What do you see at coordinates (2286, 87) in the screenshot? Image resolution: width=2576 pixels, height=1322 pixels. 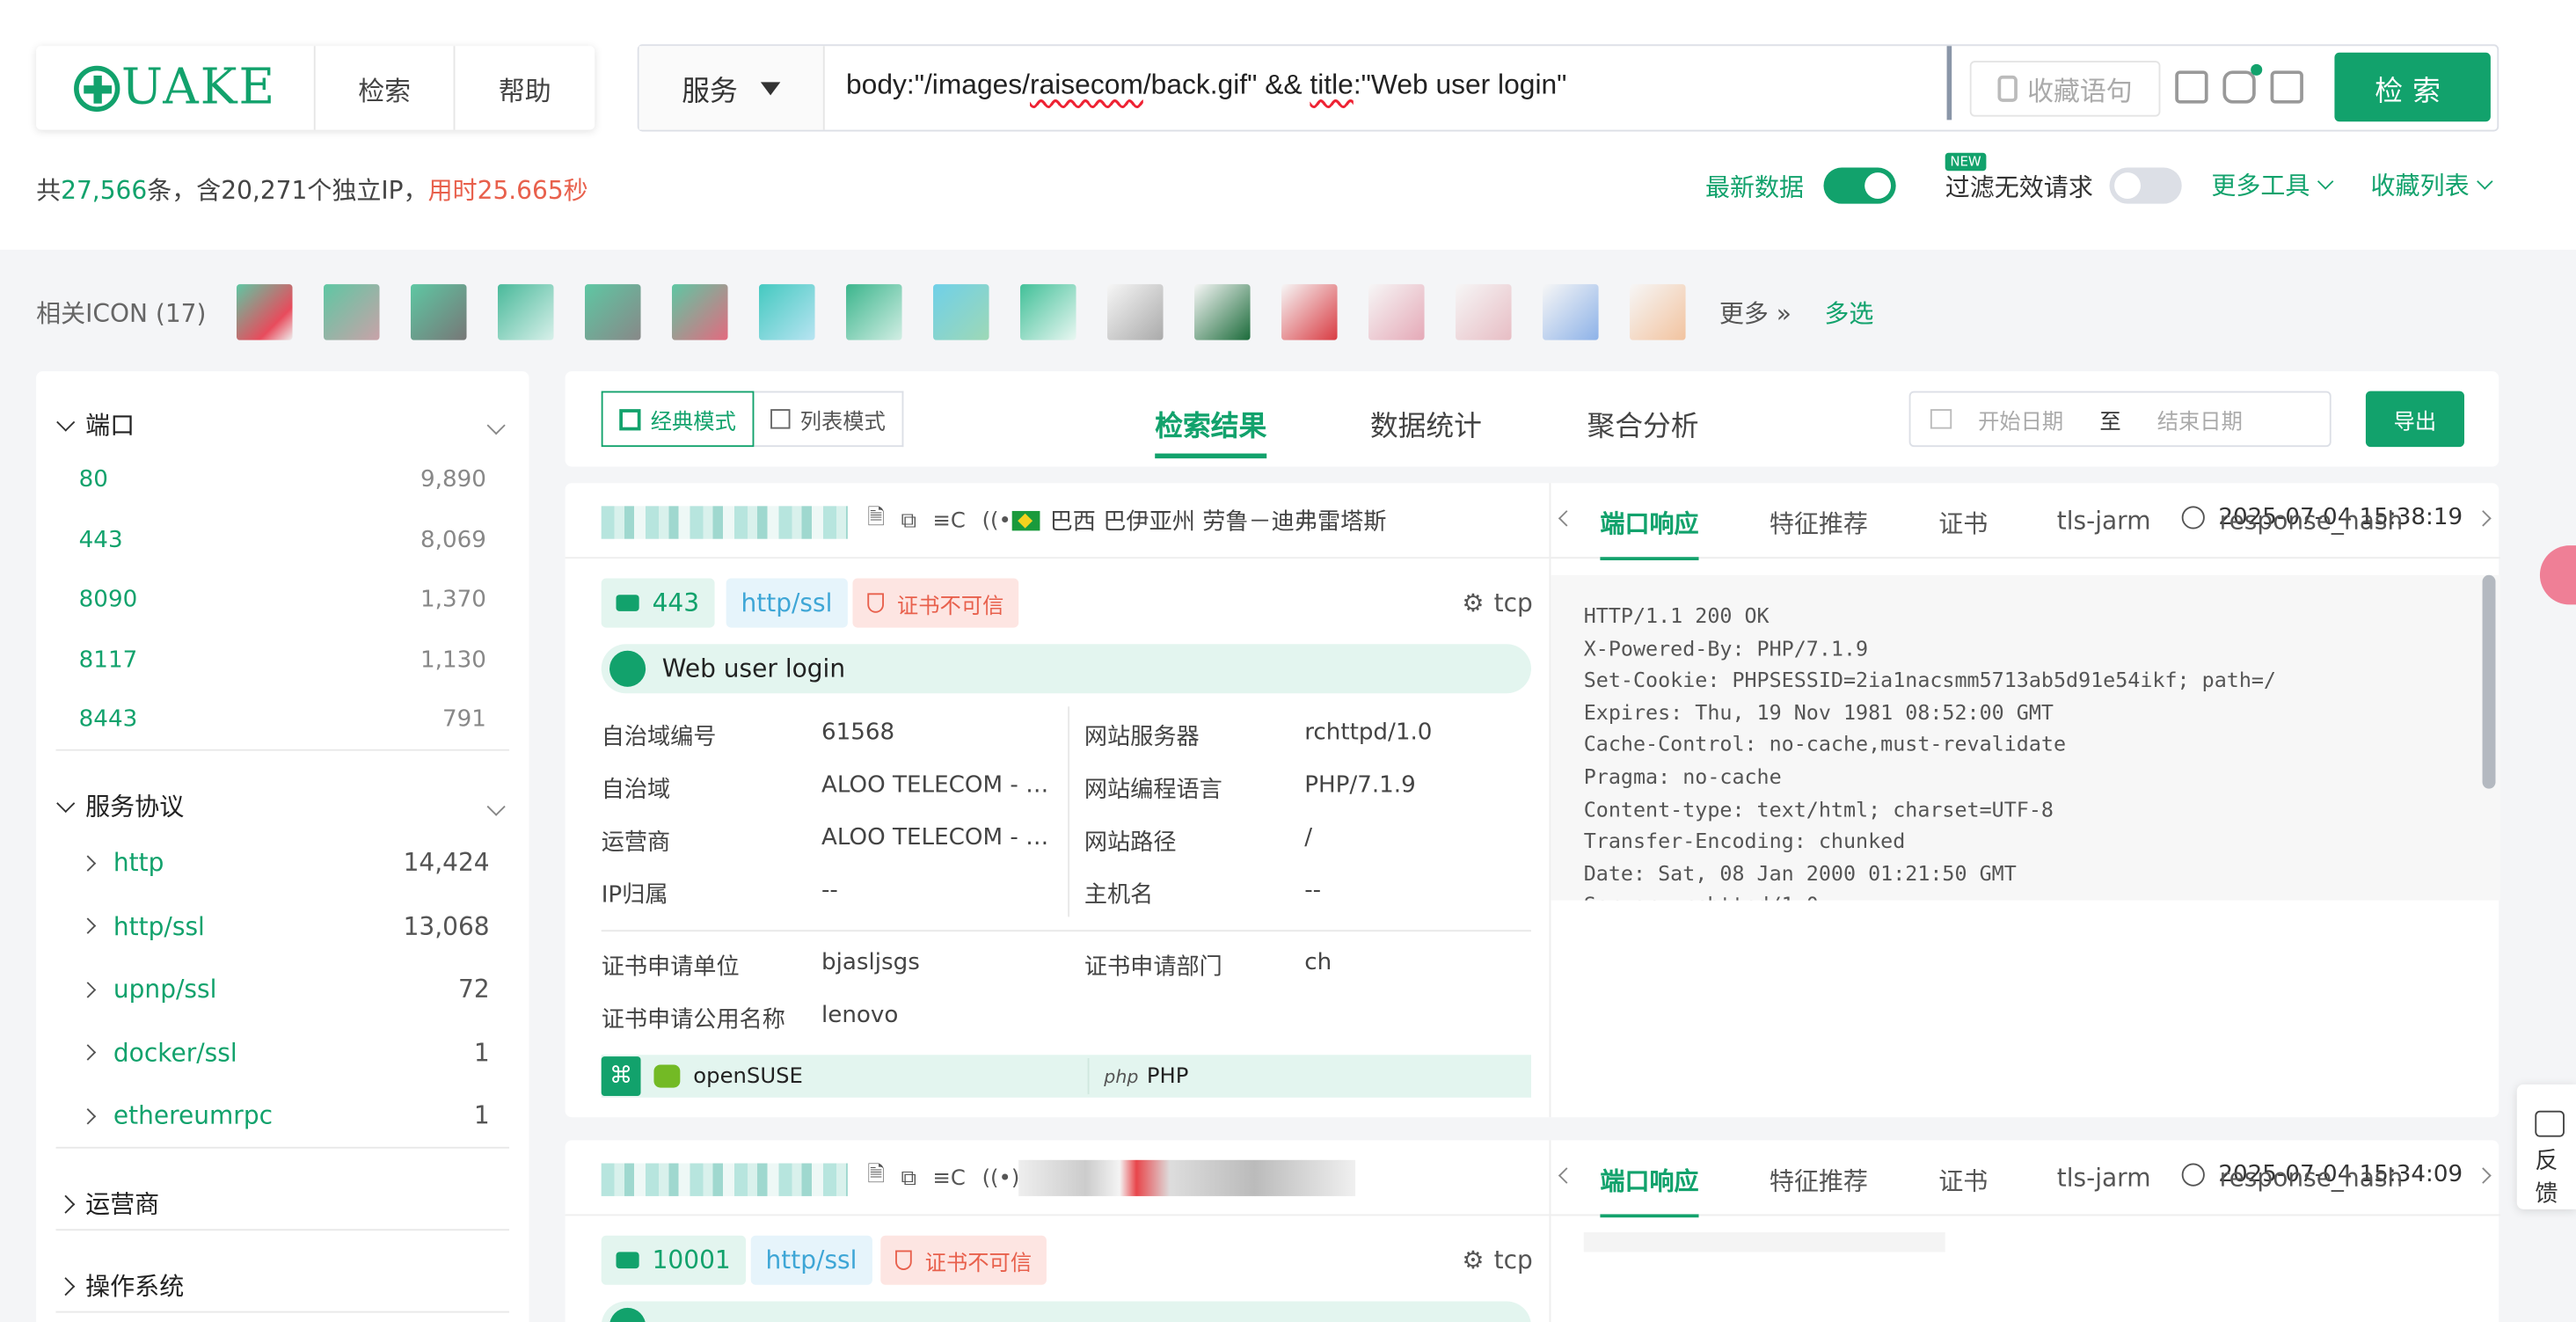 I see `favorite-star-icon` at bounding box center [2286, 87].